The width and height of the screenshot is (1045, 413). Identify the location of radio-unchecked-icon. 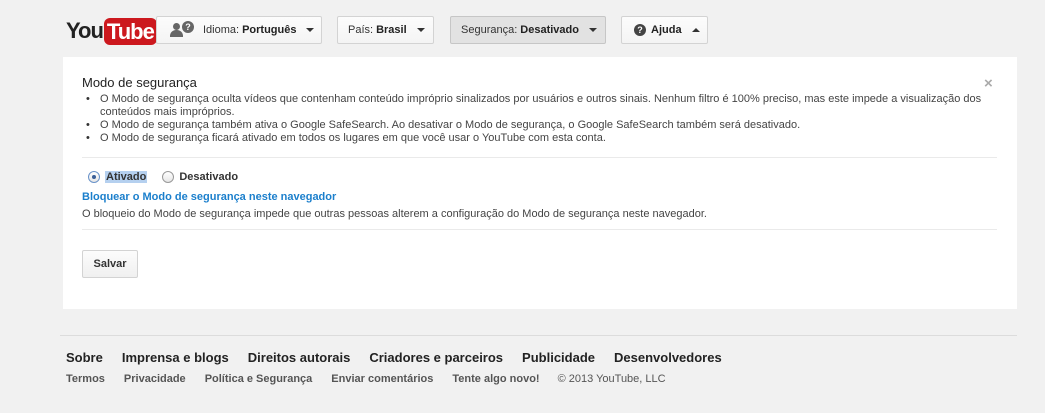
(168, 177).